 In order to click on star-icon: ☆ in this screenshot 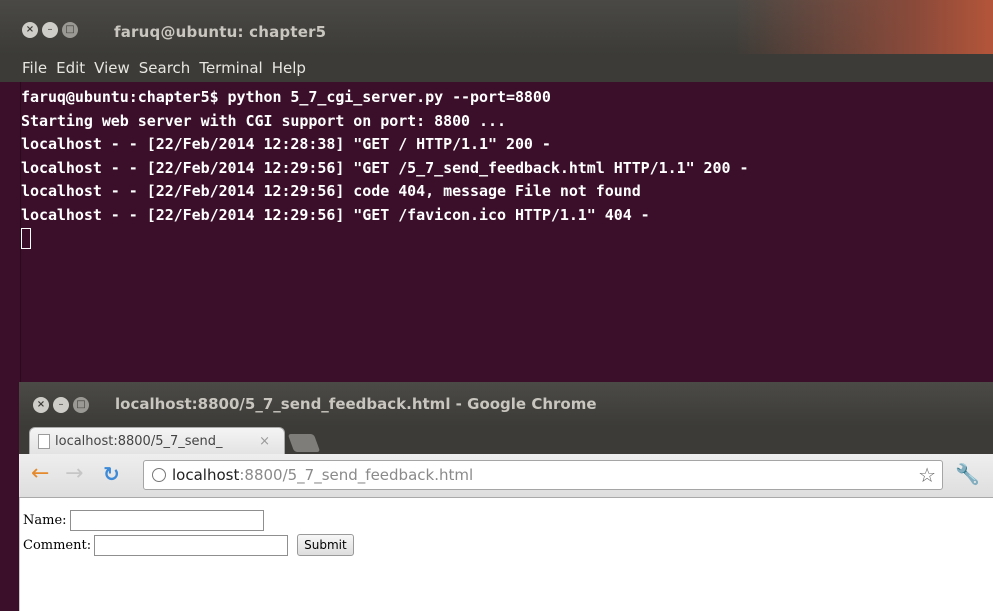, I will do `click(927, 475)`.